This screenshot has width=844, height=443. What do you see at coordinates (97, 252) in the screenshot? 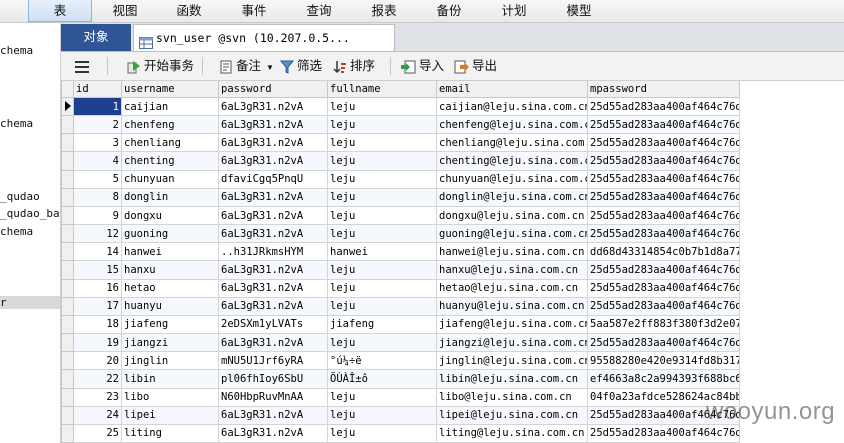
I see `cell-id: 14` at bounding box center [97, 252].